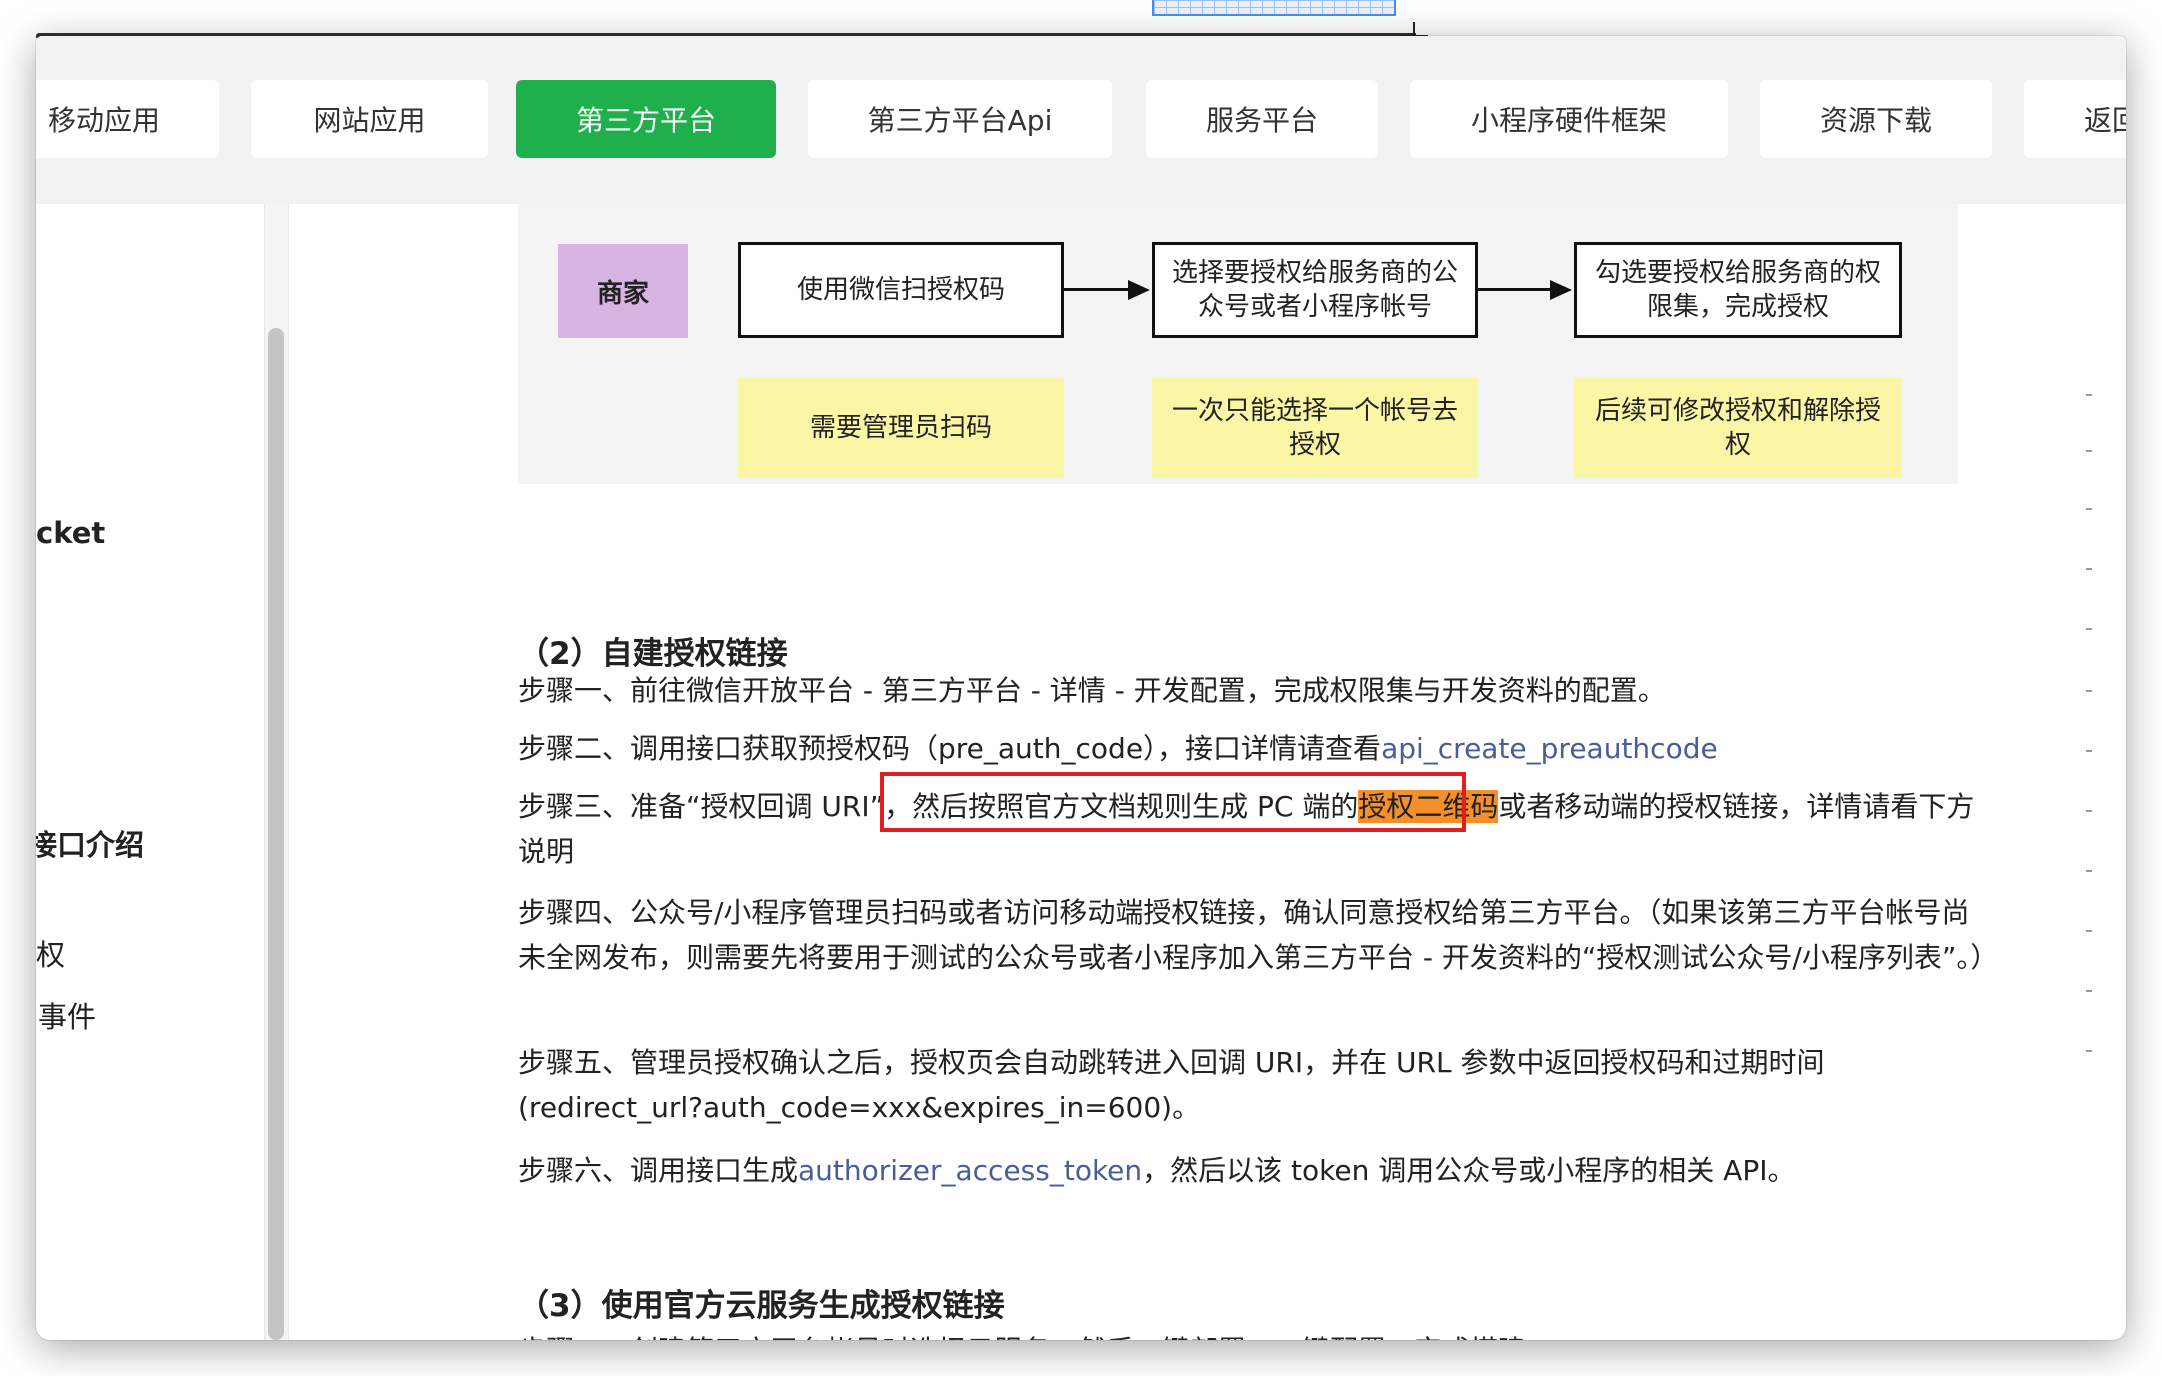 The height and width of the screenshot is (1376, 2162). What do you see at coordinates (658, 1170) in the screenshot?
I see `section2-step6-text: 步骤六、调用接口生成` at bounding box center [658, 1170].